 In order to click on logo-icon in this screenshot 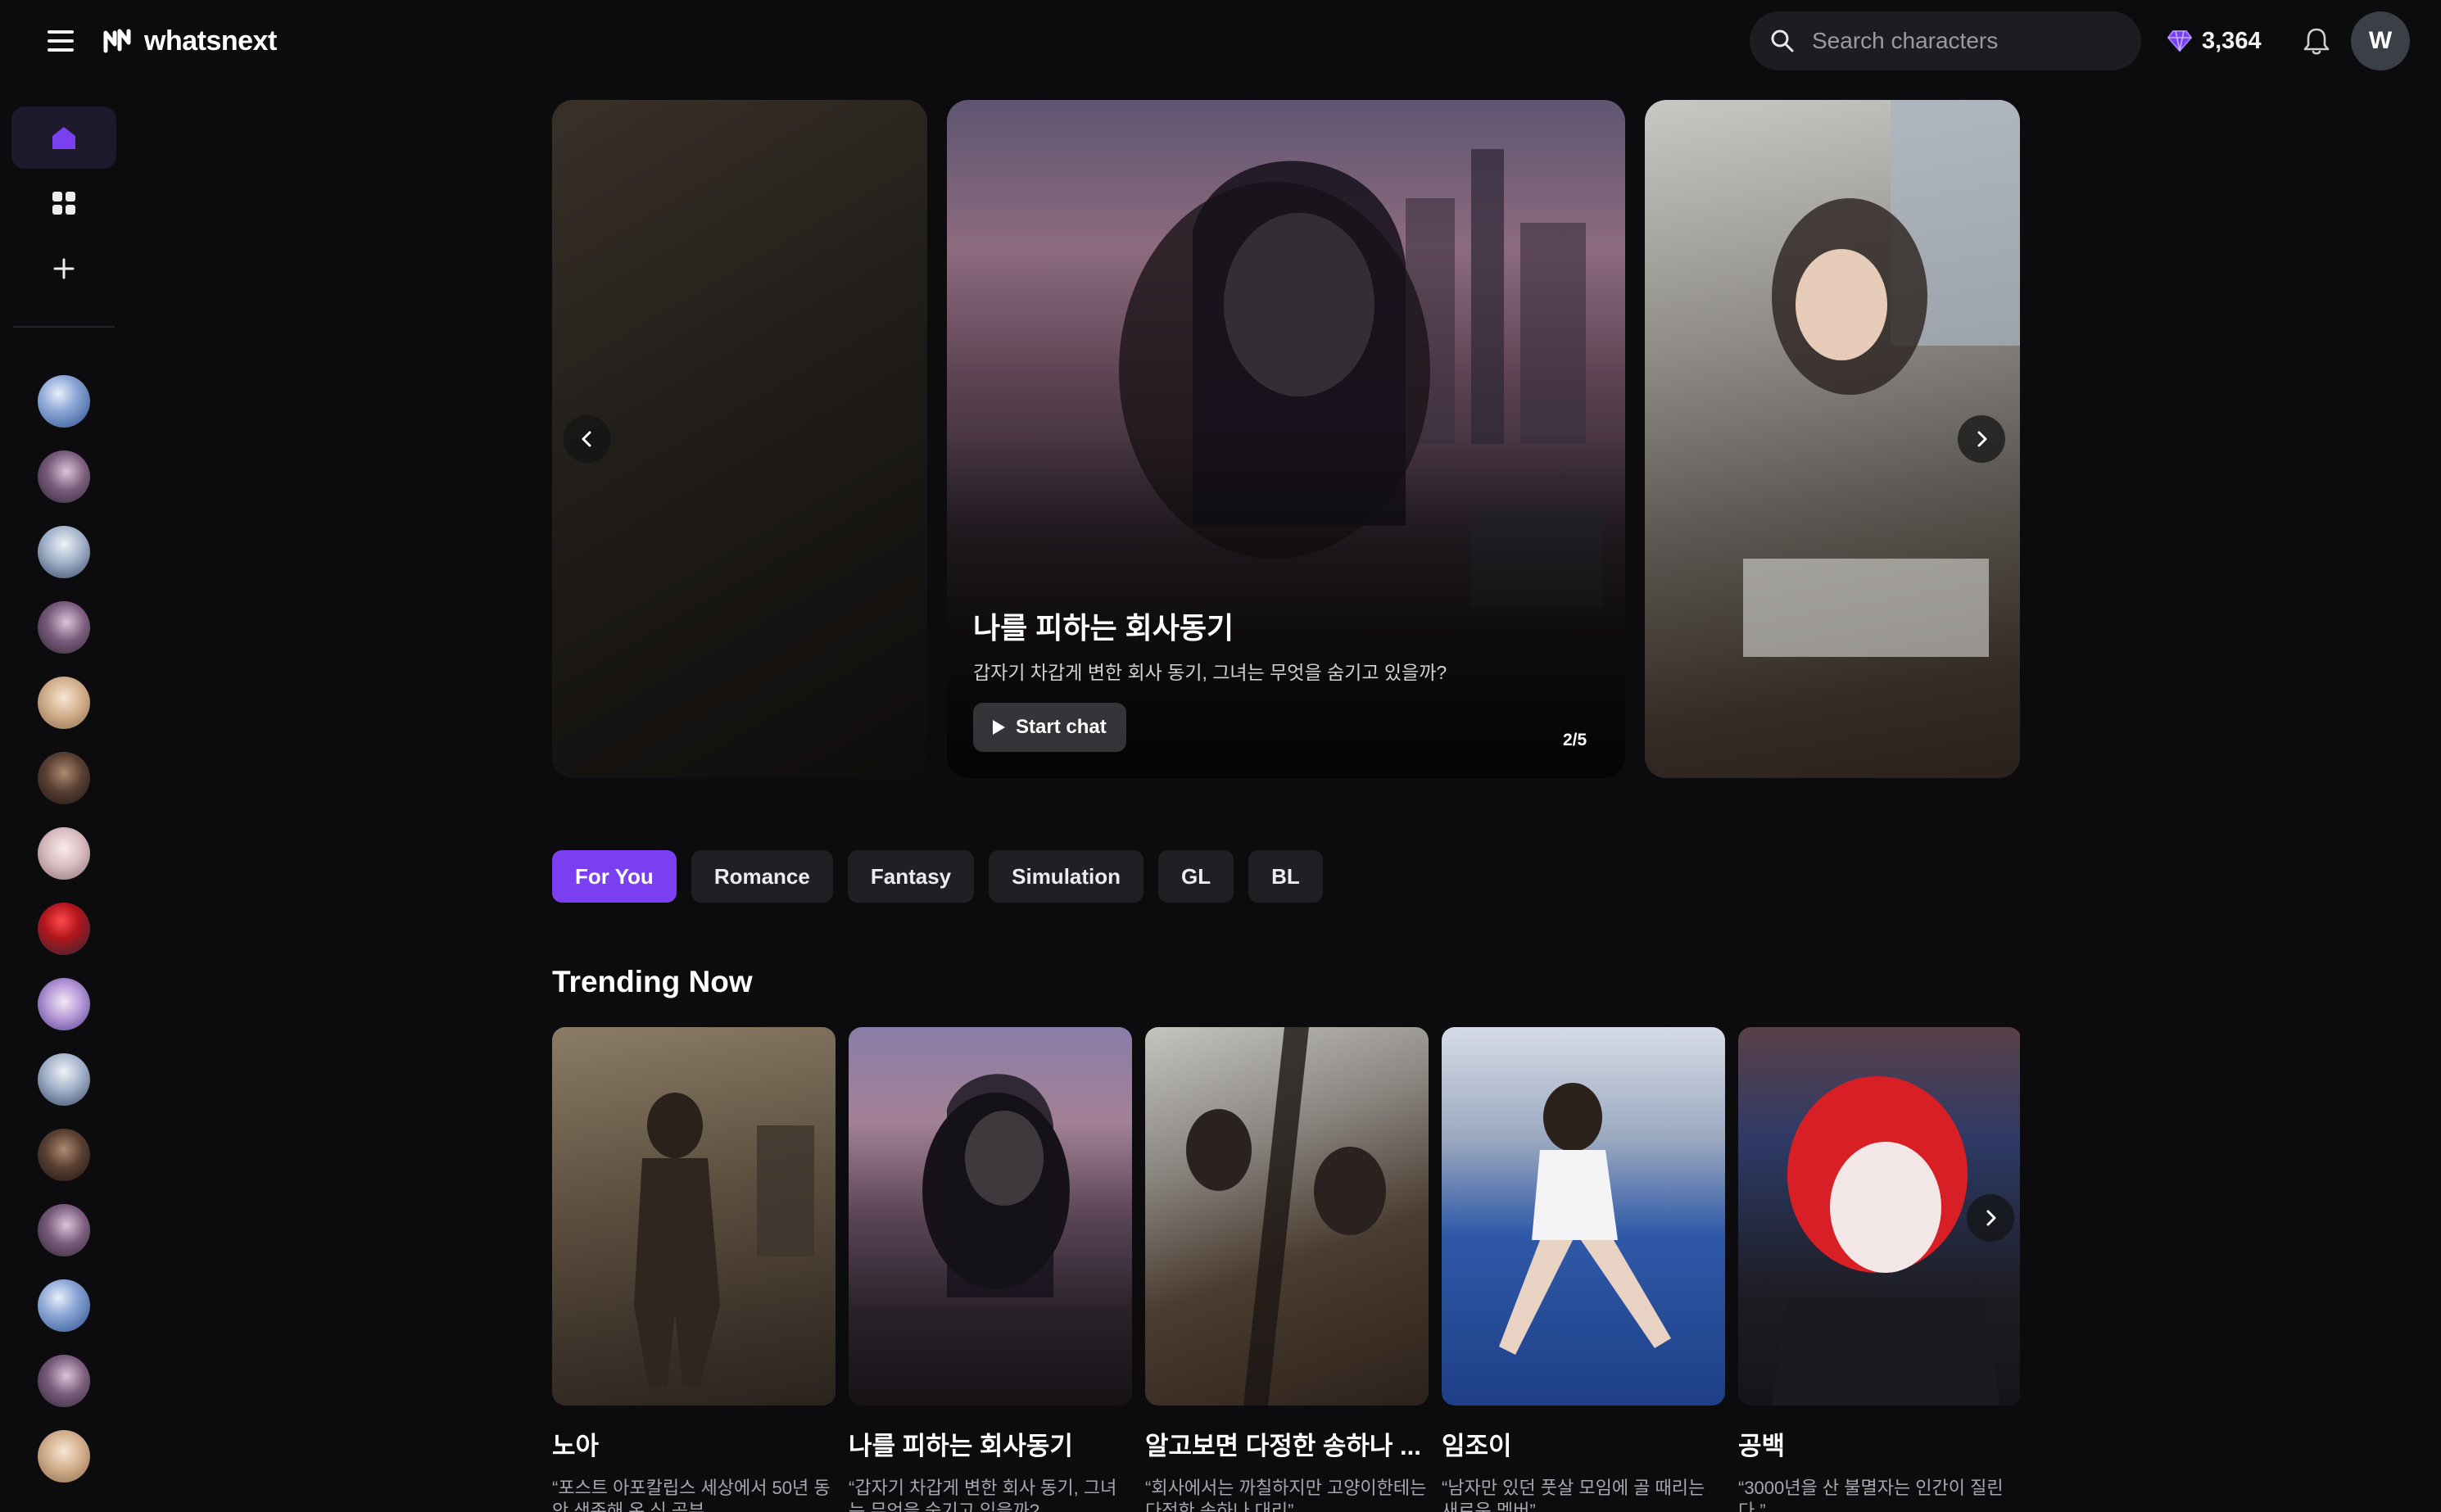, I will do `click(117, 41)`.